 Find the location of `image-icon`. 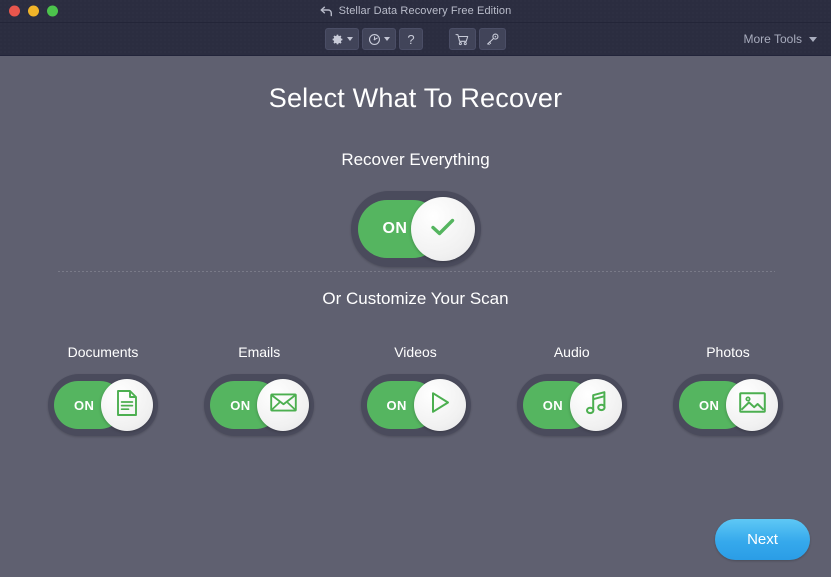

image-icon is located at coordinates (752, 405).